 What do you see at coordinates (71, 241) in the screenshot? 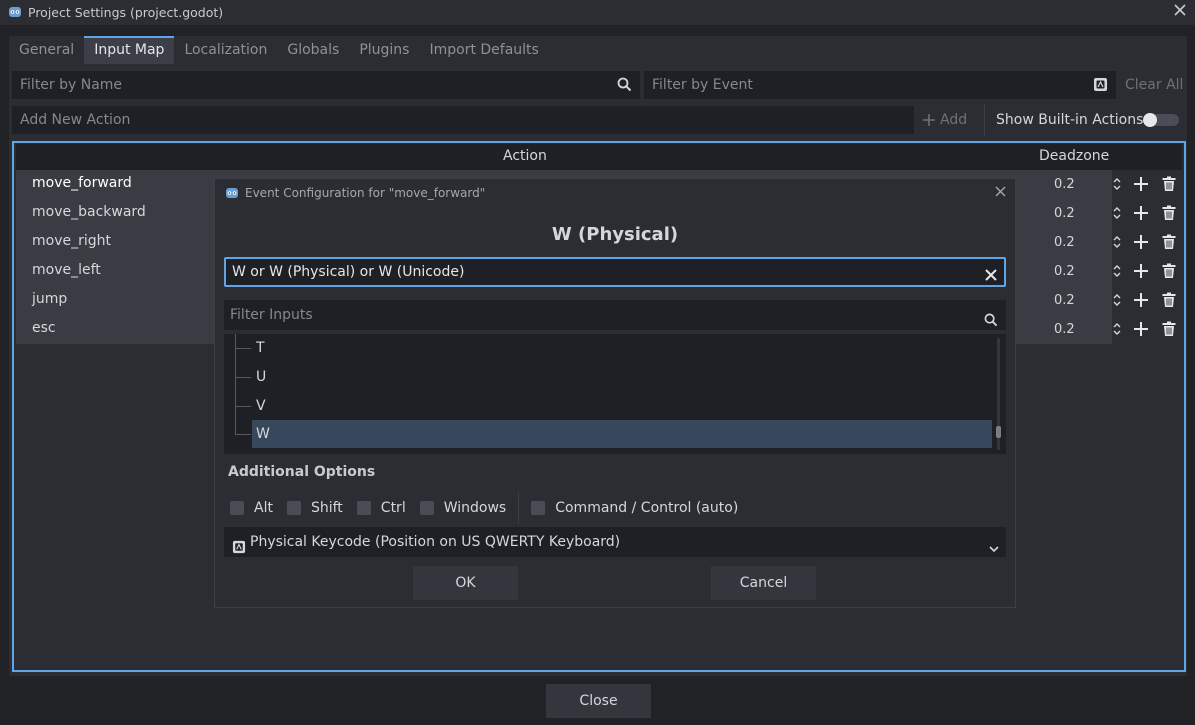
I see `action-name: move_right` at bounding box center [71, 241].